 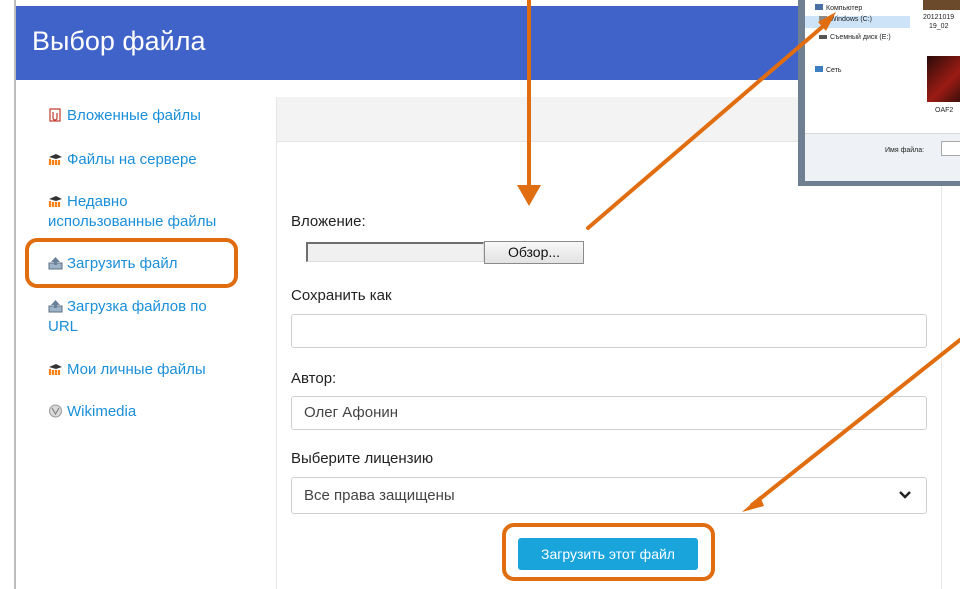 What do you see at coordinates (819, 69) in the screenshot?
I see `network-icon` at bounding box center [819, 69].